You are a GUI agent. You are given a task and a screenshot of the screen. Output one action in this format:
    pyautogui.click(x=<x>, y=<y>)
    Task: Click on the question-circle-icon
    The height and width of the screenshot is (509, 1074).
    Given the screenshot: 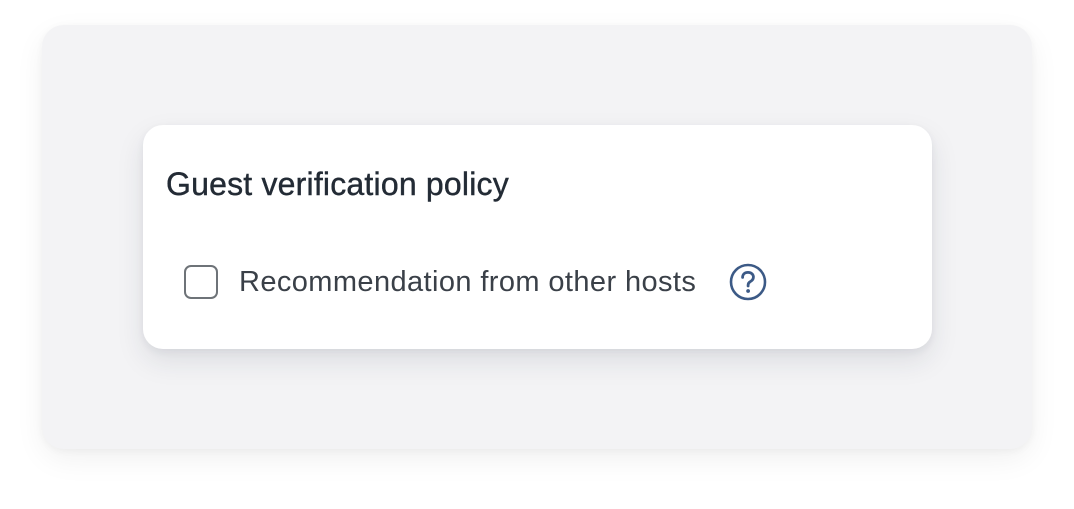 What is the action you would take?
    pyautogui.click(x=748, y=282)
    